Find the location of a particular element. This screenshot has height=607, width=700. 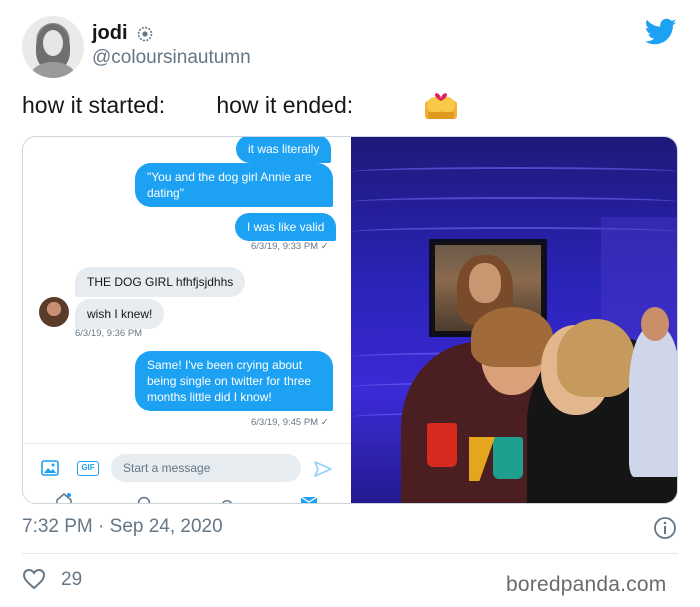

dm-message: "You and the dog girl Annie are dating" is located at coordinates (234, 185).